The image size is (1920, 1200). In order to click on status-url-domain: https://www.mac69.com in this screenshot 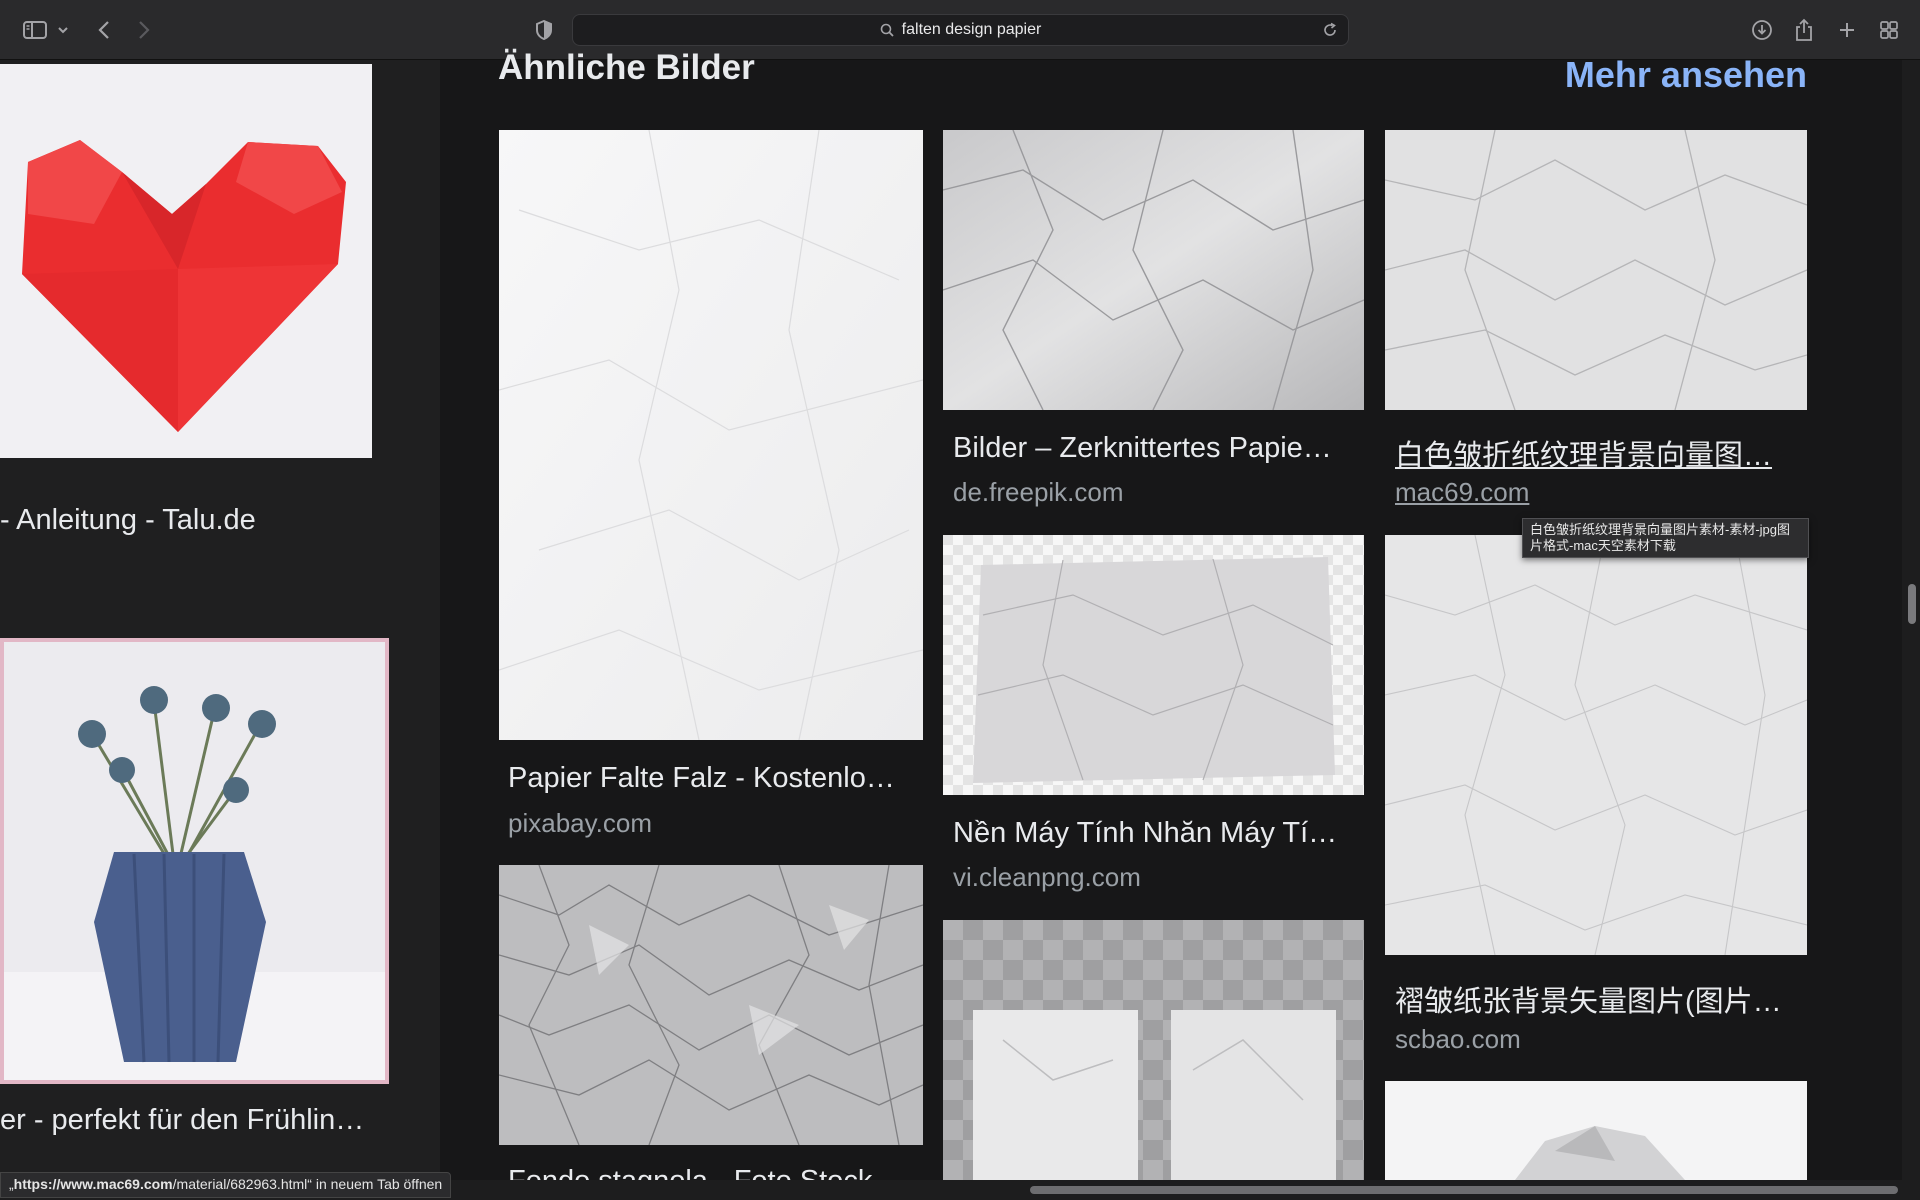, I will do `click(93, 1184)`.